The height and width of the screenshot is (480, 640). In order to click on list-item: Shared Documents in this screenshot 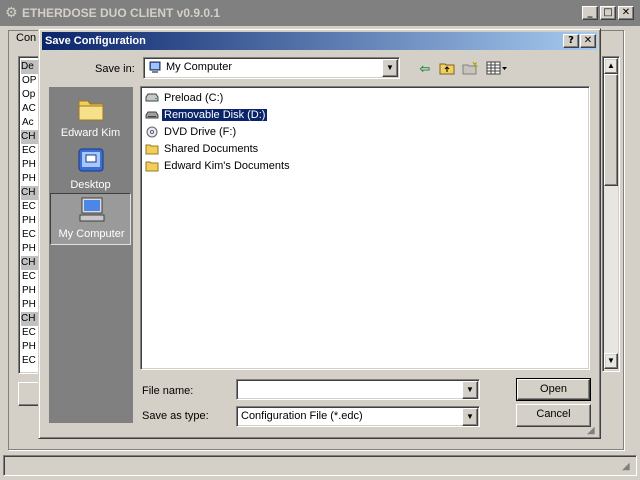, I will do `click(202, 149)`.